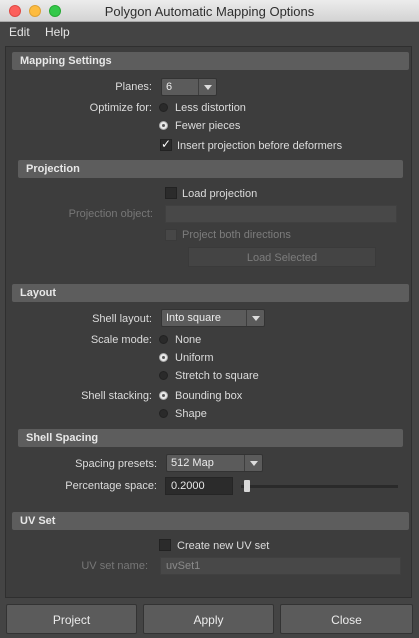 This screenshot has width=419, height=638. What do you see at coordinates (208, 126) in the screenshot?
I see `fewer-pieces-label: Fewer pieces` at bounding box center [208, 126].